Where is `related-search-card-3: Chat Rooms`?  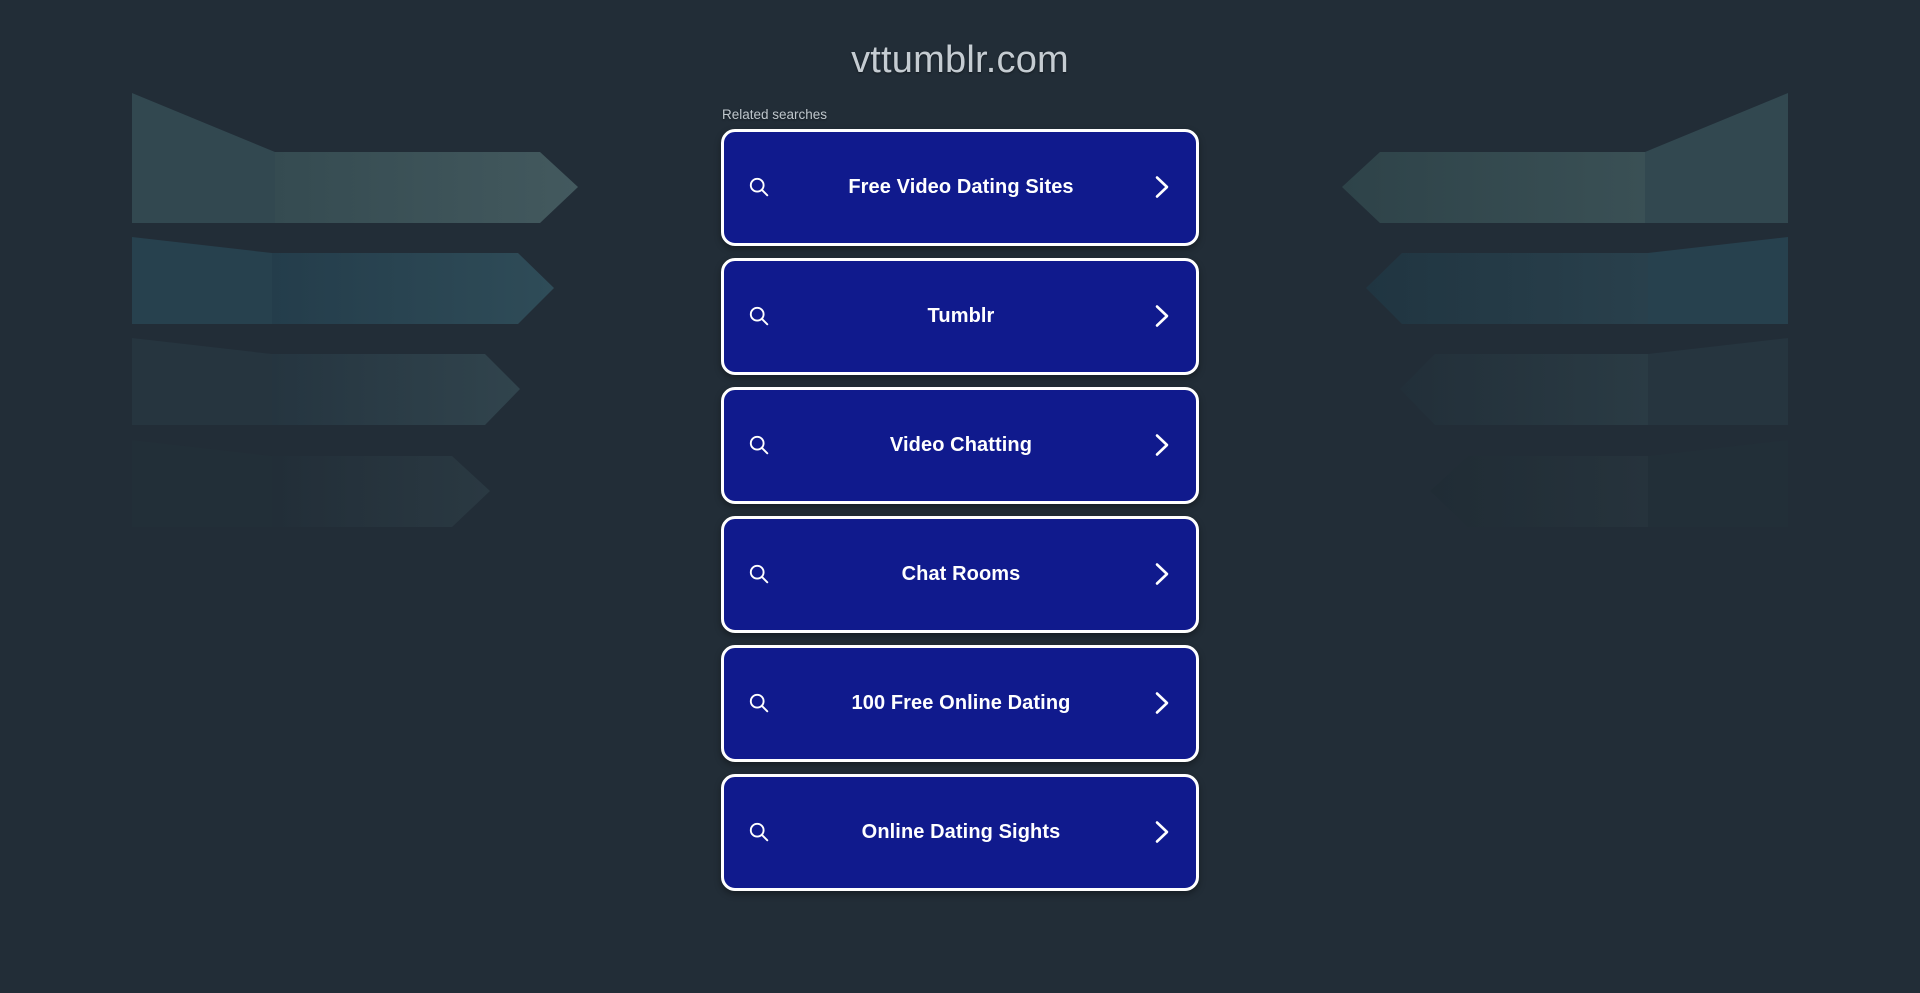
related-search-card-3: Chat Rooms is located at coordinates (960, 574).